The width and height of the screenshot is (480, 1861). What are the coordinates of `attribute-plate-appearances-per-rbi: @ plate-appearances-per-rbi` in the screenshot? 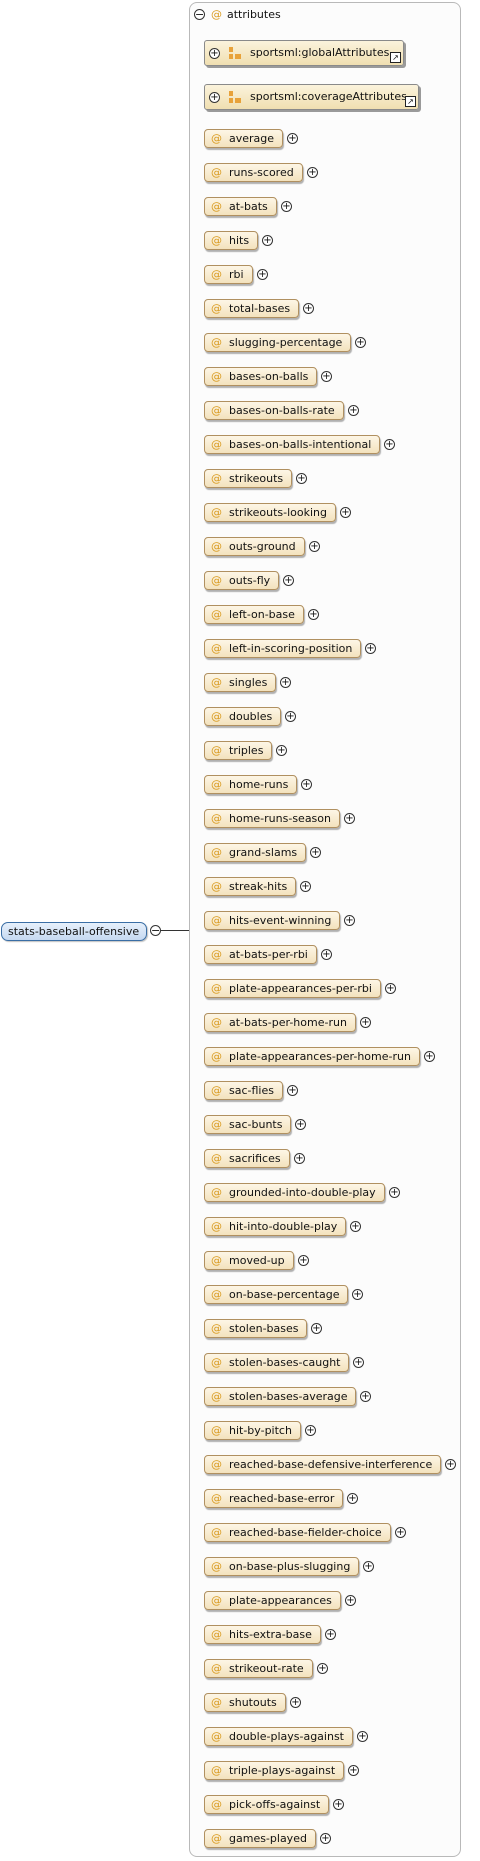 It's located at (292, 988).